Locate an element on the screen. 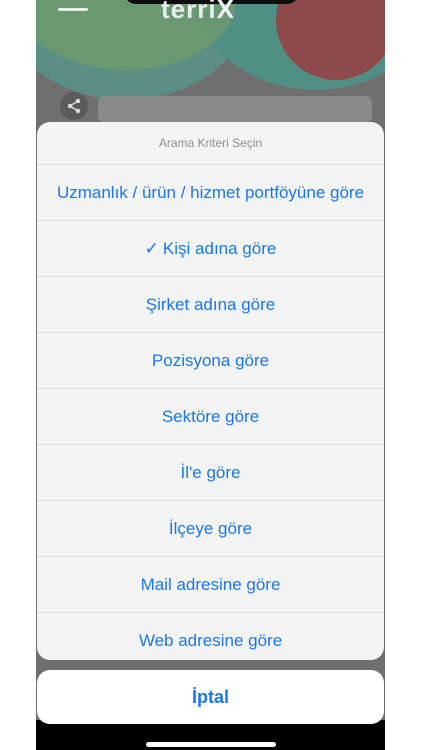  option-web: Web adresine göre is located at coordinates (210, 636).